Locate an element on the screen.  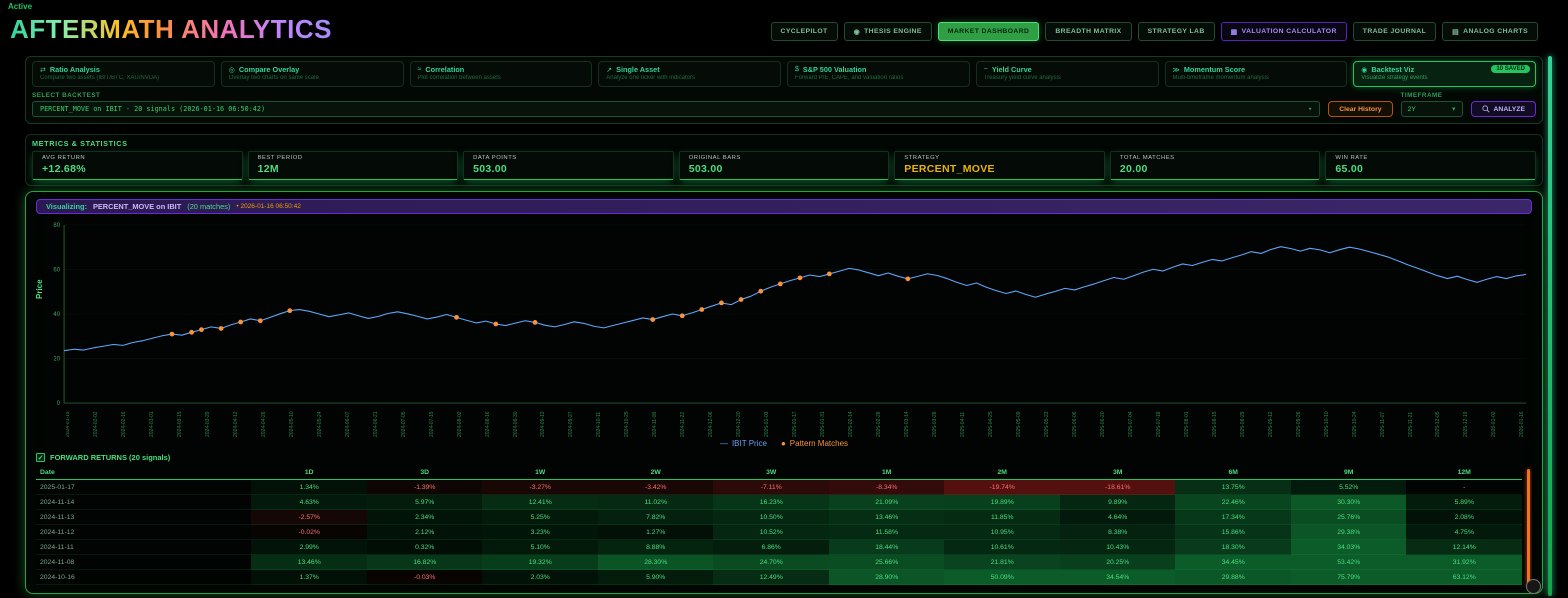
chevron-down-icon: ▾ is located at coordinates (1310, 109).